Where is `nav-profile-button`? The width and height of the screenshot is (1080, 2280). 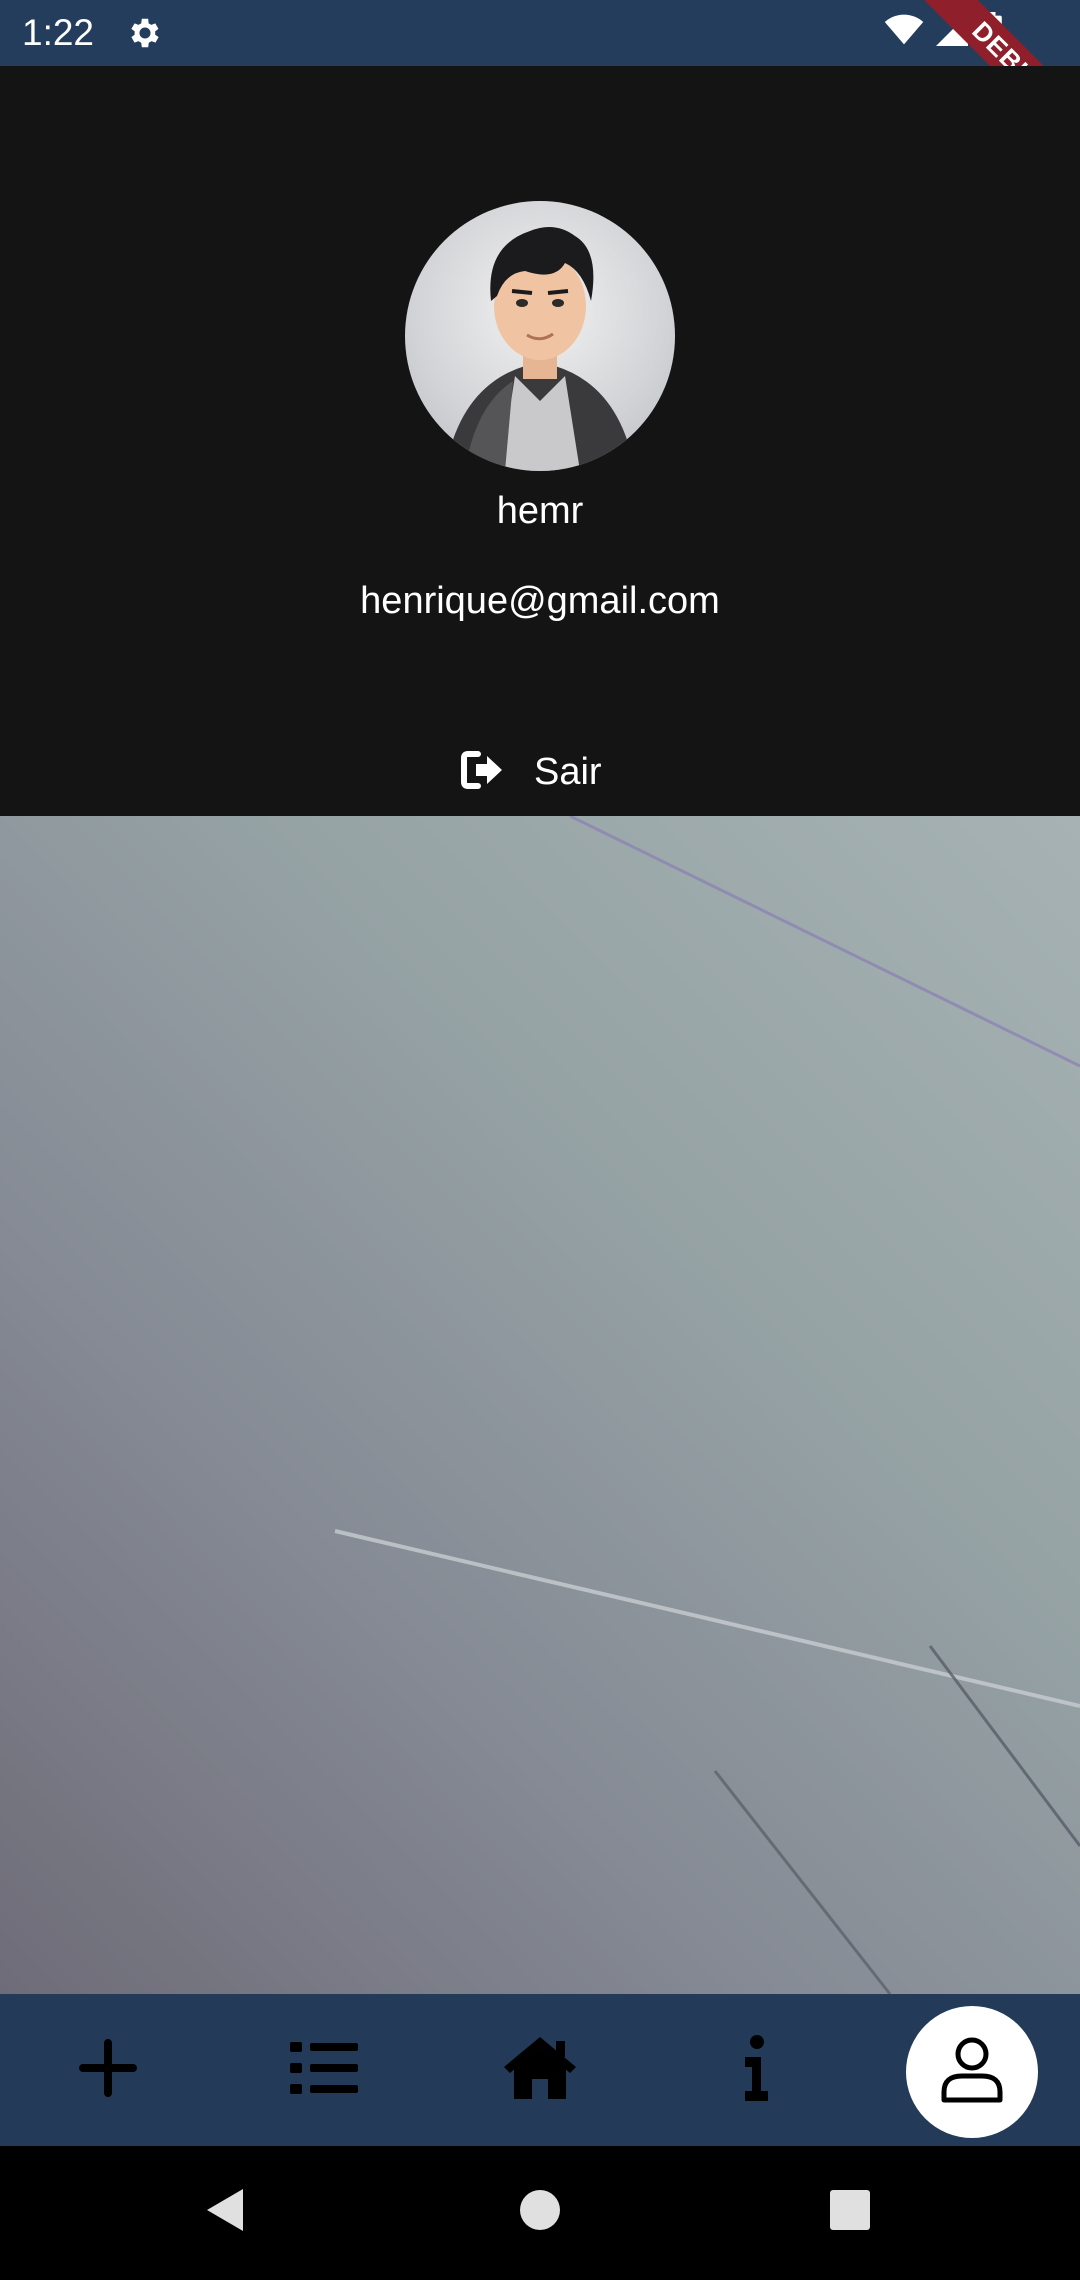 nav-profile-button is located at coordinates (972, 2072).